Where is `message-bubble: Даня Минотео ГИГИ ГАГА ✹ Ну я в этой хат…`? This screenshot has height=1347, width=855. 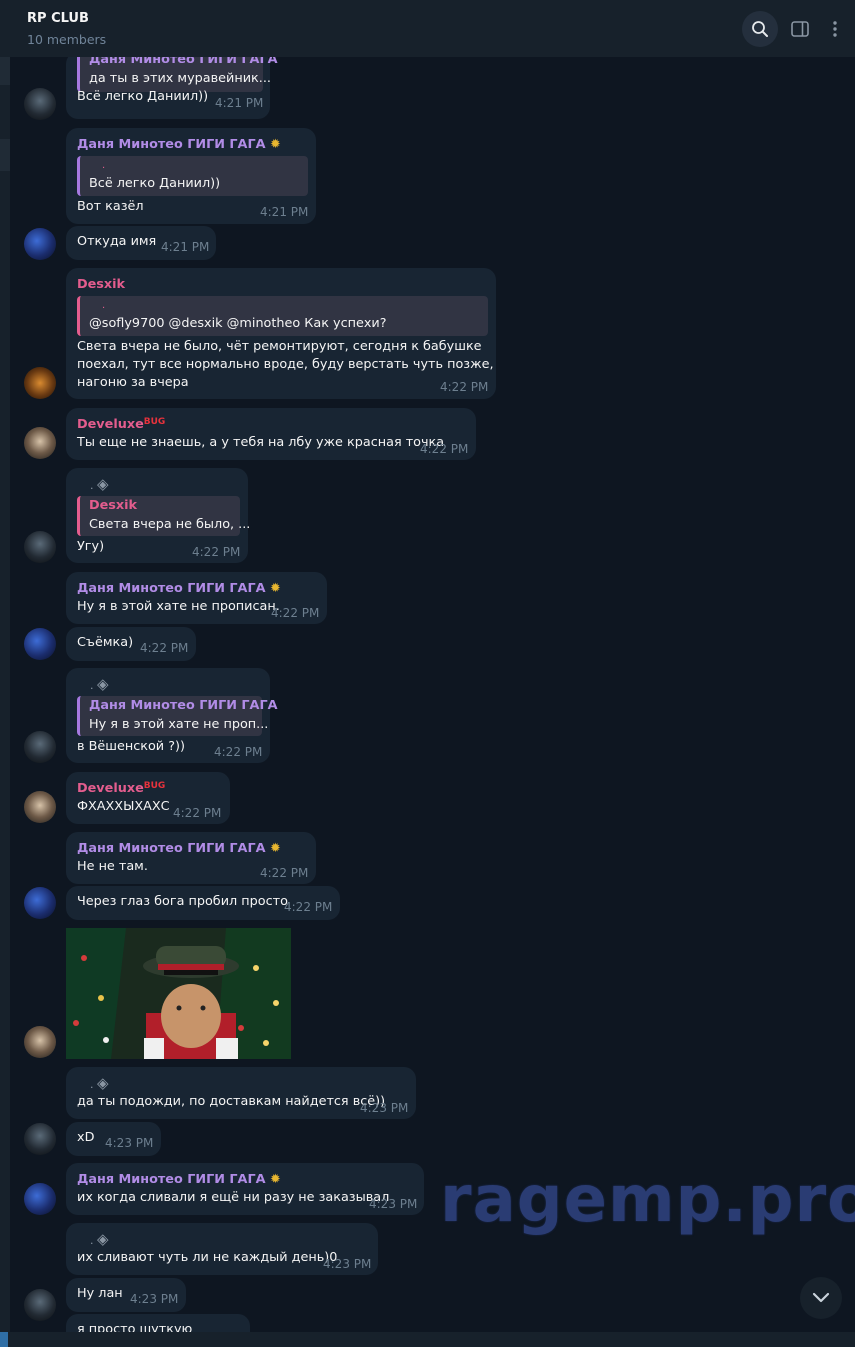
message-bubble: Даня Минотео ГИГИ ГАГА ✹ Ну я в этой хат… is located at coordinates (196, 598).